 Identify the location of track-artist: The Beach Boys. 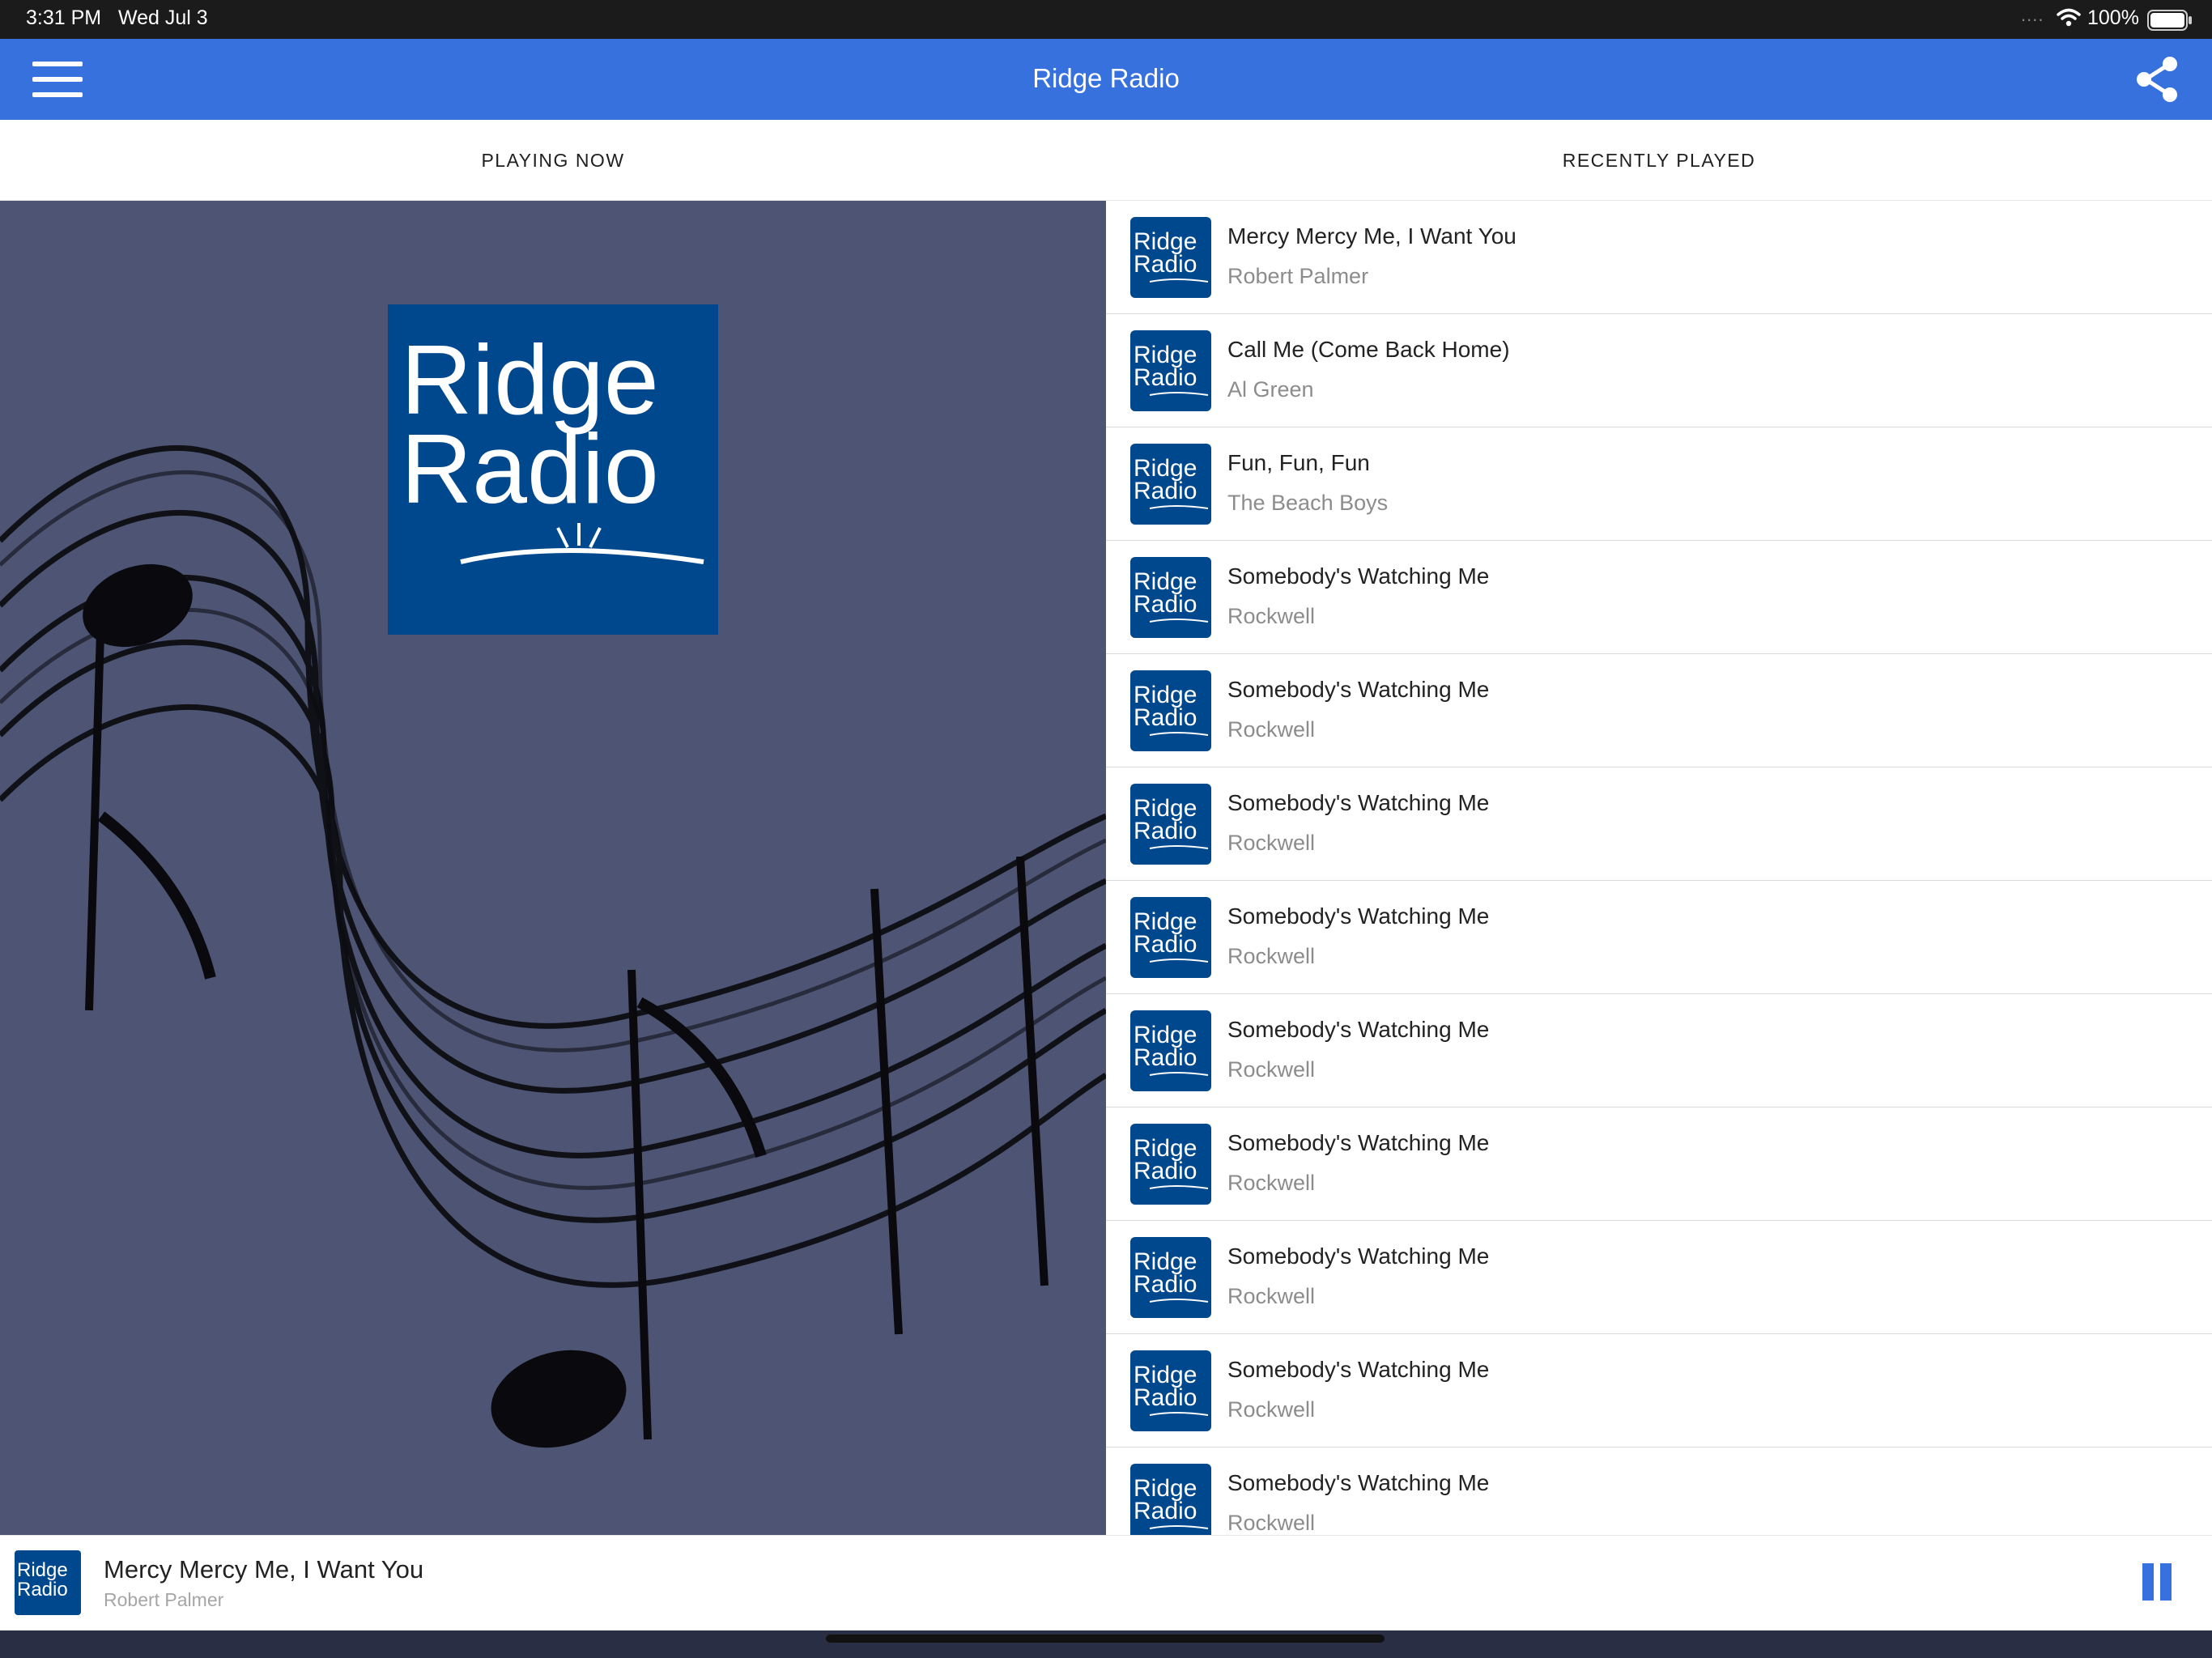
(1308, 503).